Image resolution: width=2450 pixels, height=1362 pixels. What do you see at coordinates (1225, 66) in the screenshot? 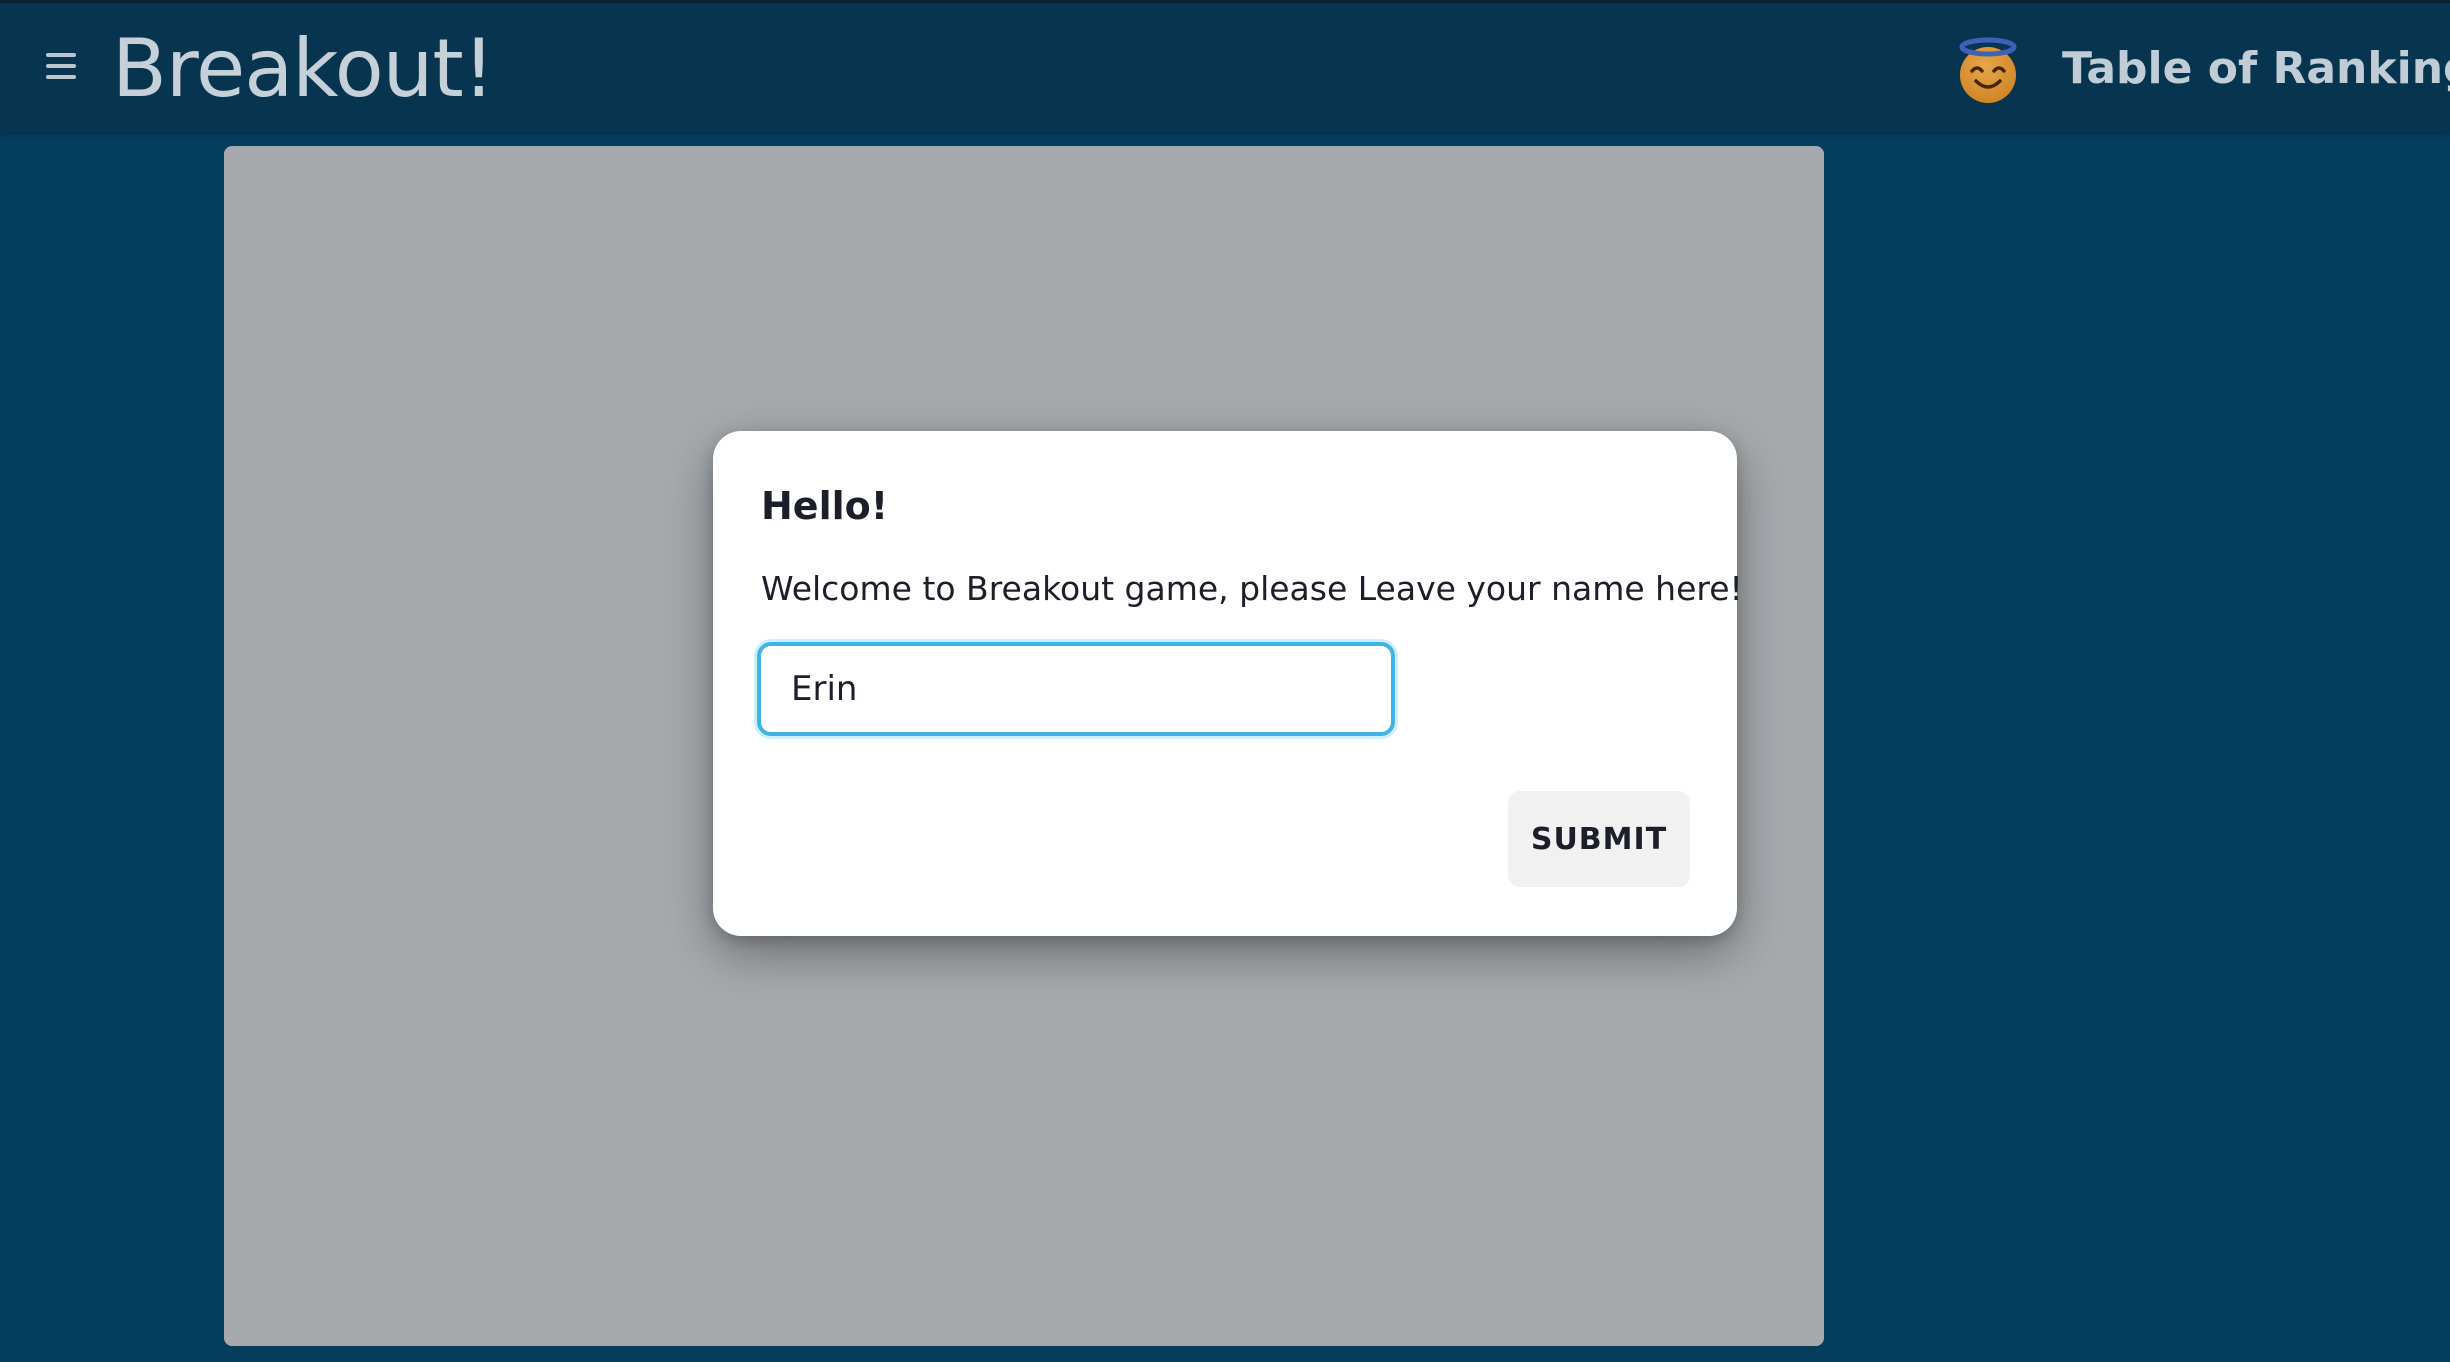
I see `top-bar: Breakout! Table of Ranking` at bounding box center [1225, 66].